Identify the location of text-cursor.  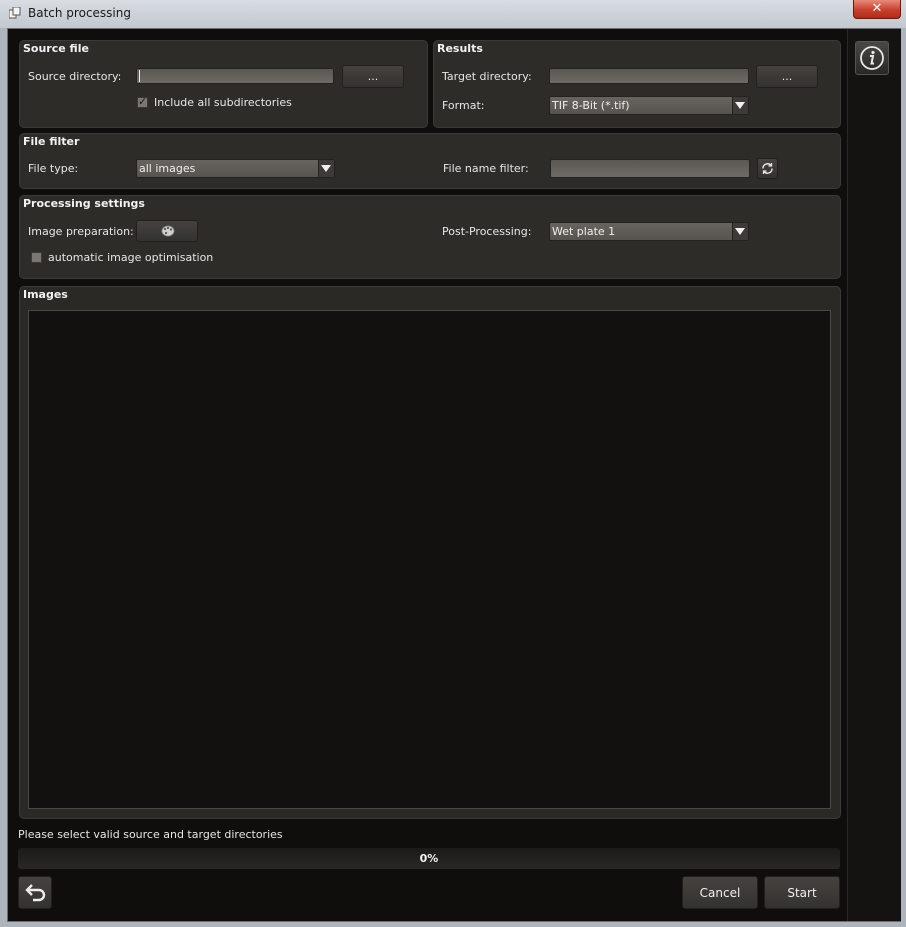
(139, 76).